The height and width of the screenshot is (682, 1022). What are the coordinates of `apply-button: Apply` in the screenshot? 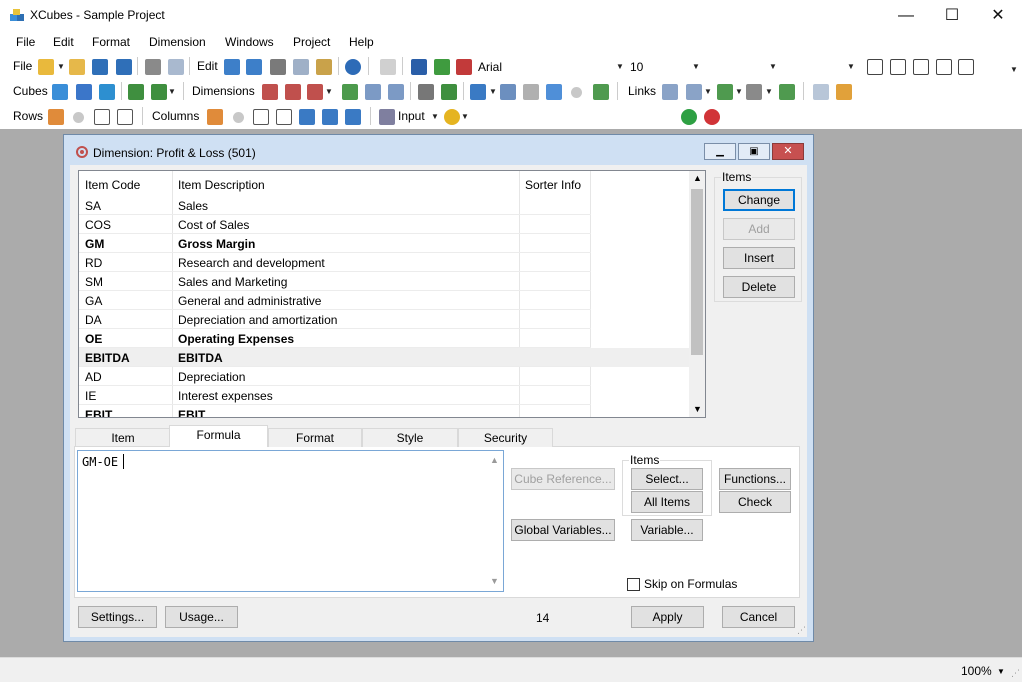 It's located at (667, 617).